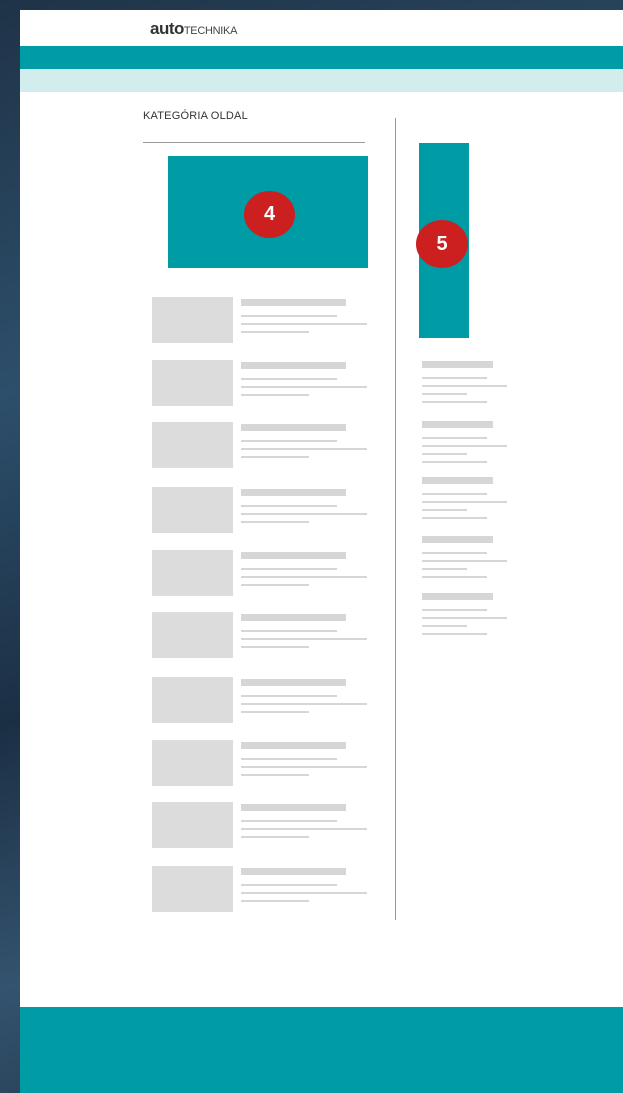  Describe the element at coordinates (269, 214) in the screenshot. I see `banner-position-marker: 4` at that location.